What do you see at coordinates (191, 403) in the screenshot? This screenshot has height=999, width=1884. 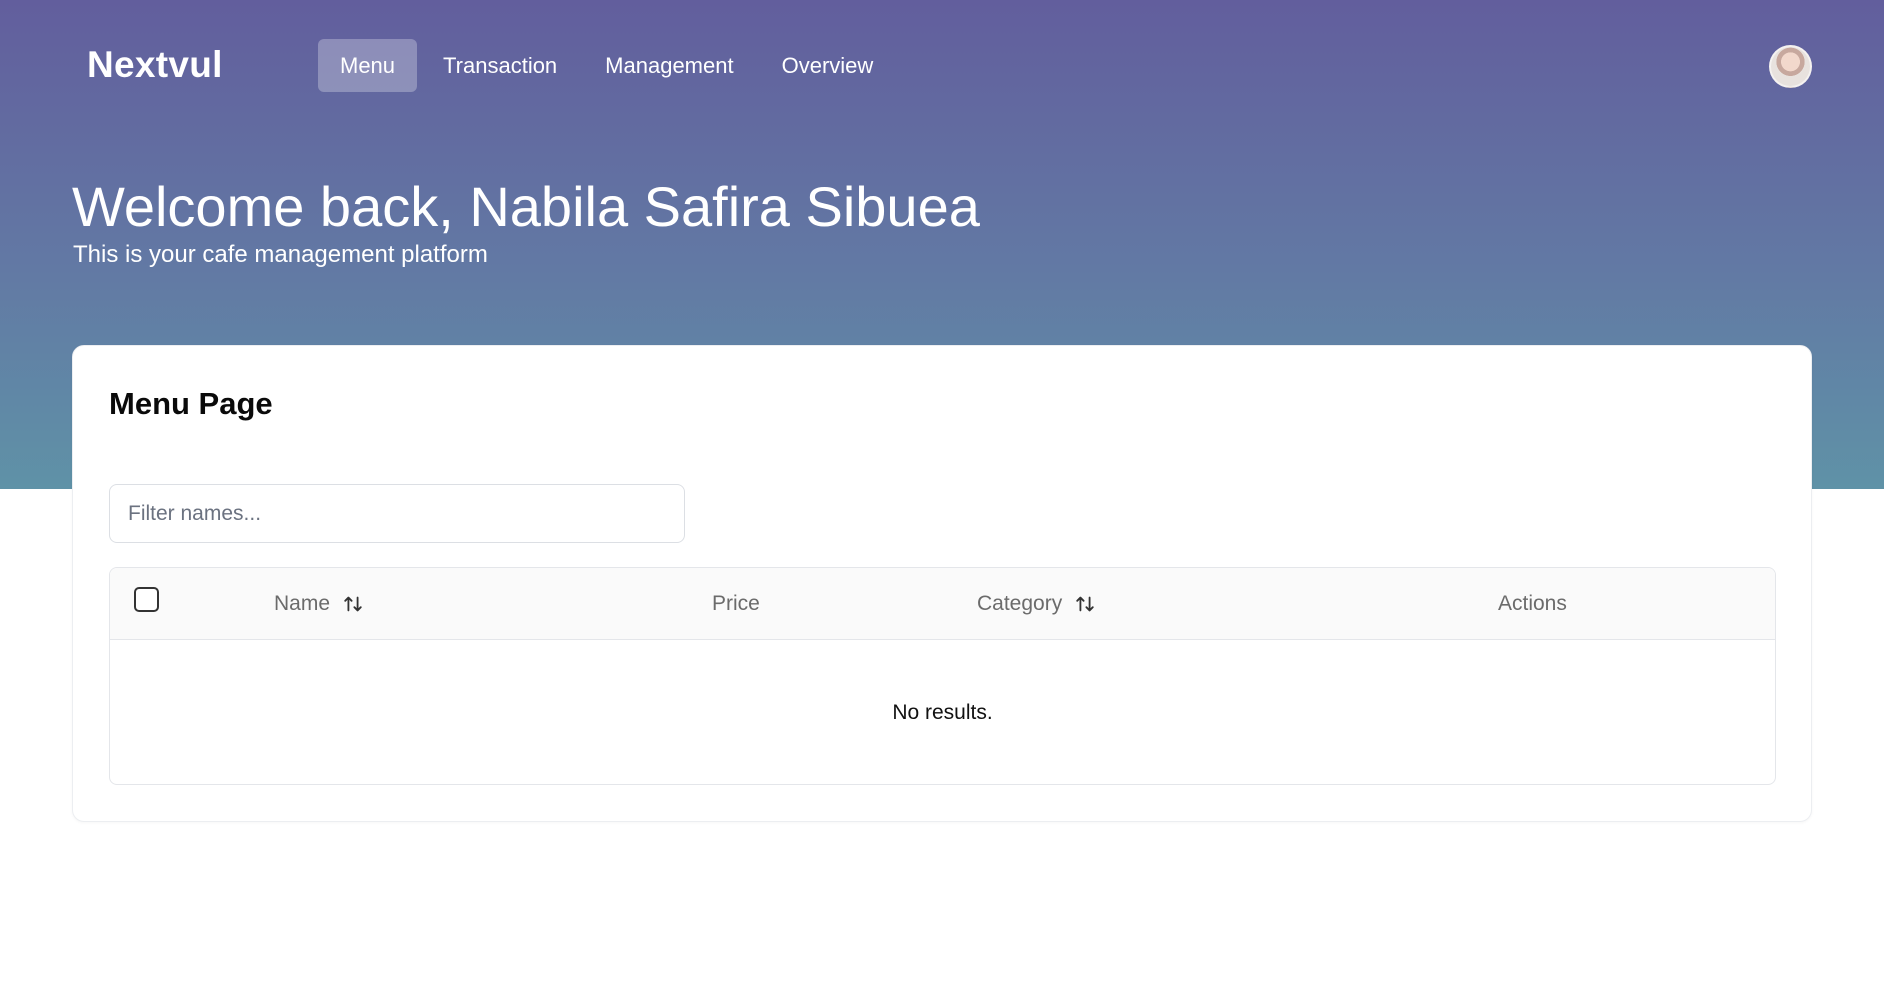 I see `page-title: Menu Page` at bounding box center [191, 403].